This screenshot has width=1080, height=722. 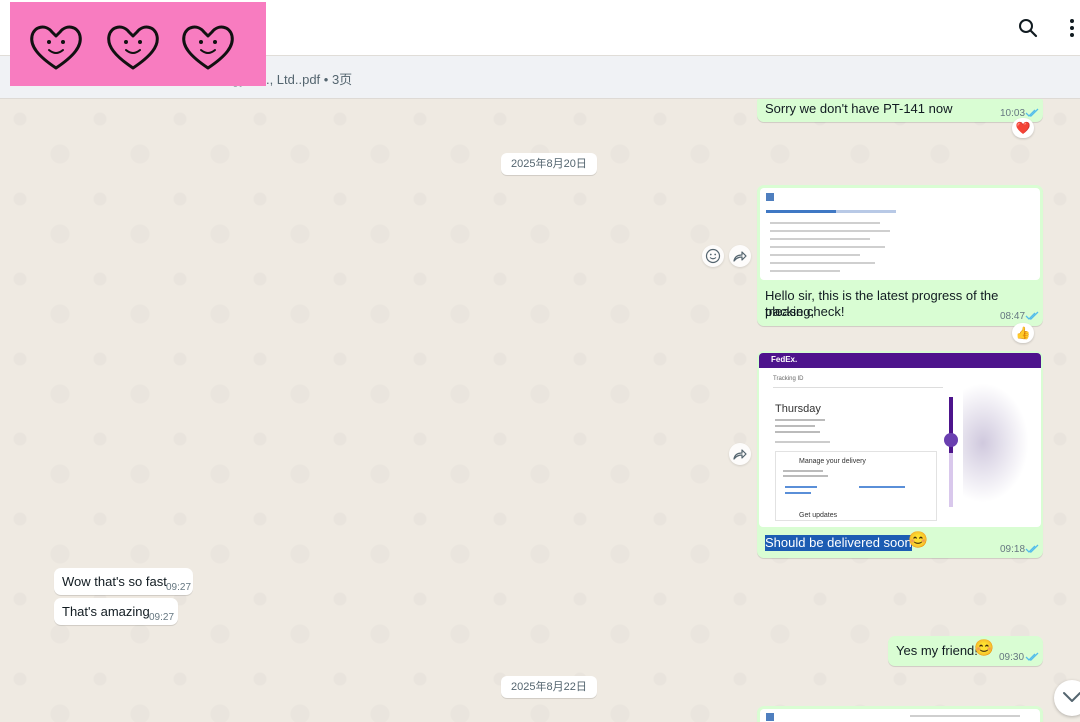 What do you see at coordinates (859, 108) in the screenshot?
I see `message-text: Sorry we don't have PT-141 now` at bounding box center [859, 108].